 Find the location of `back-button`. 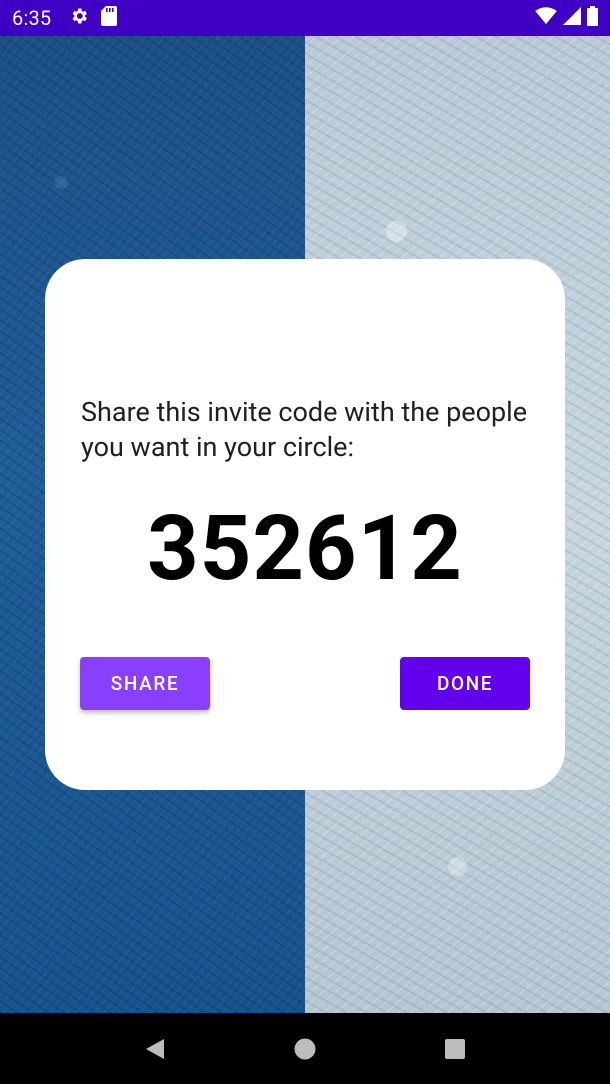

back-button is located at coordinates (155, 1049).